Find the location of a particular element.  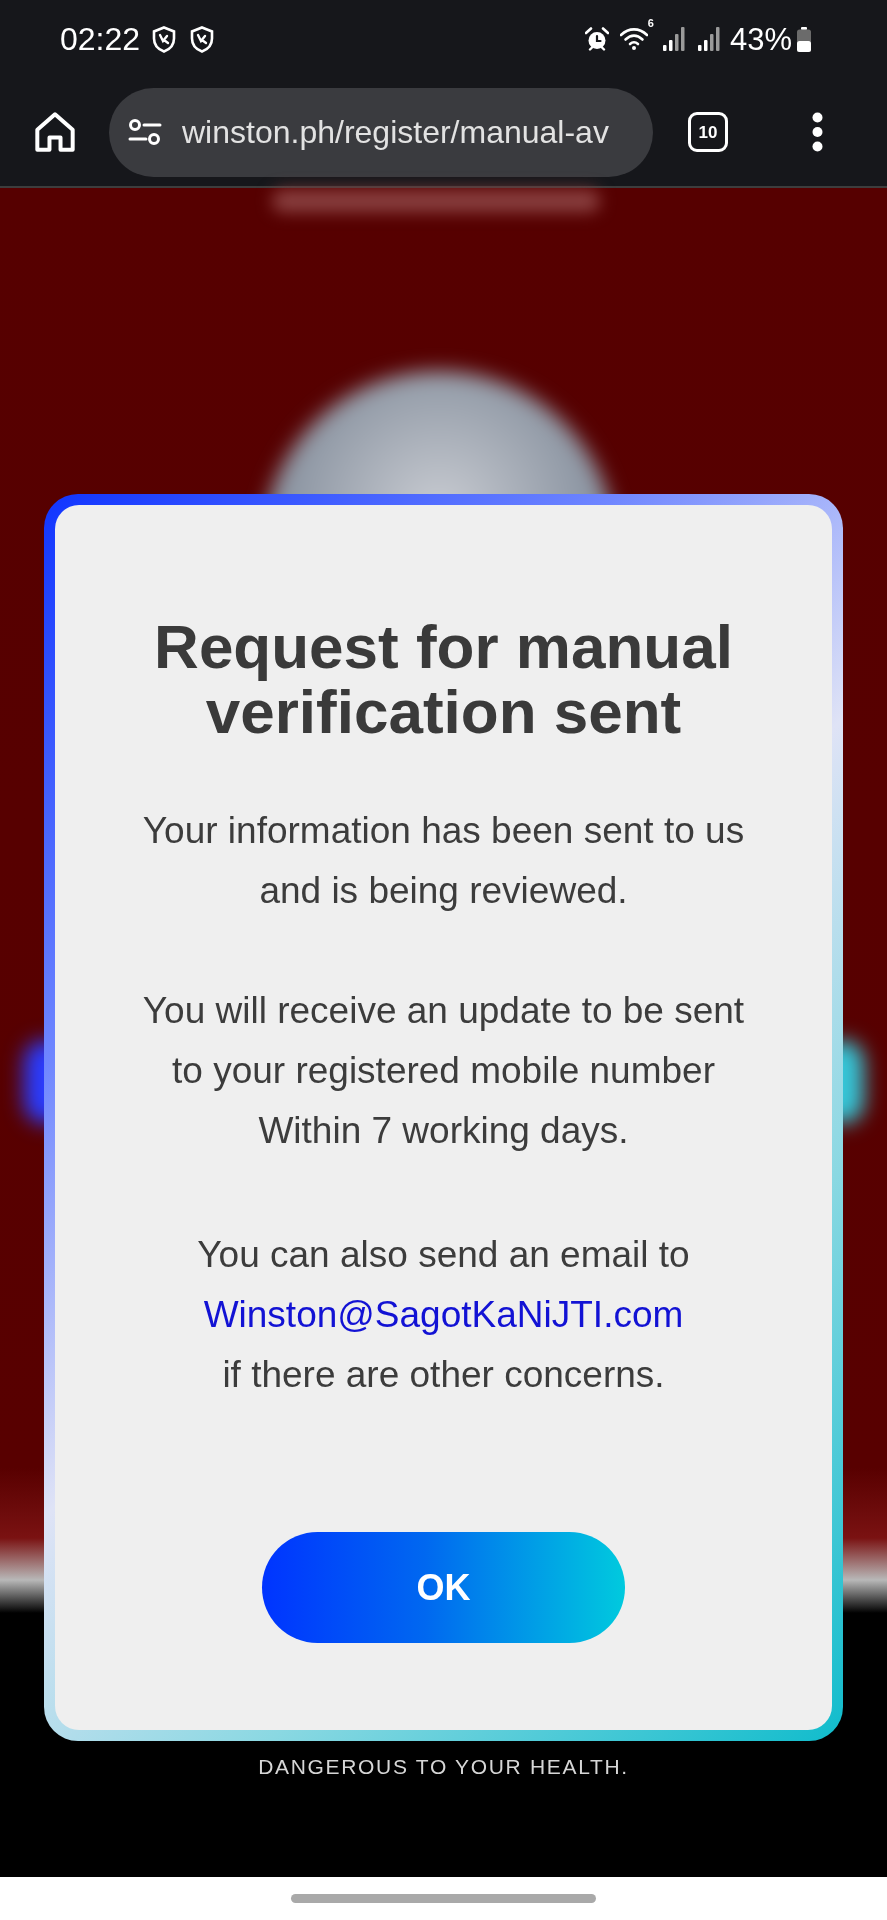

email-link: Winston@SagotKaNiJTI.com is located at coordinates (443, 1314).